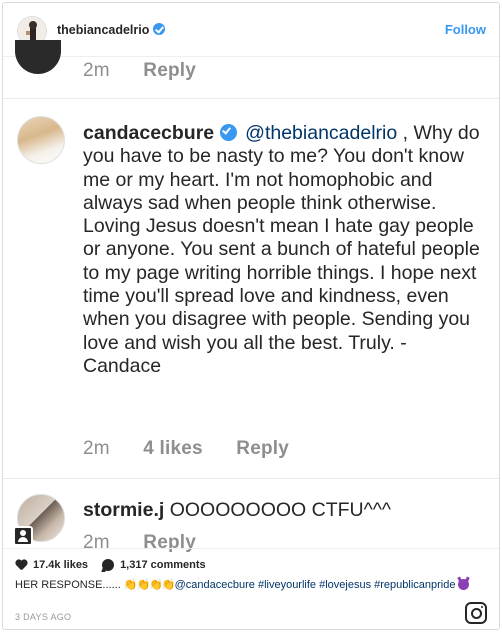  I want to click on comment-2-meta: 2m 4 likes Reply, so click(200, 449).